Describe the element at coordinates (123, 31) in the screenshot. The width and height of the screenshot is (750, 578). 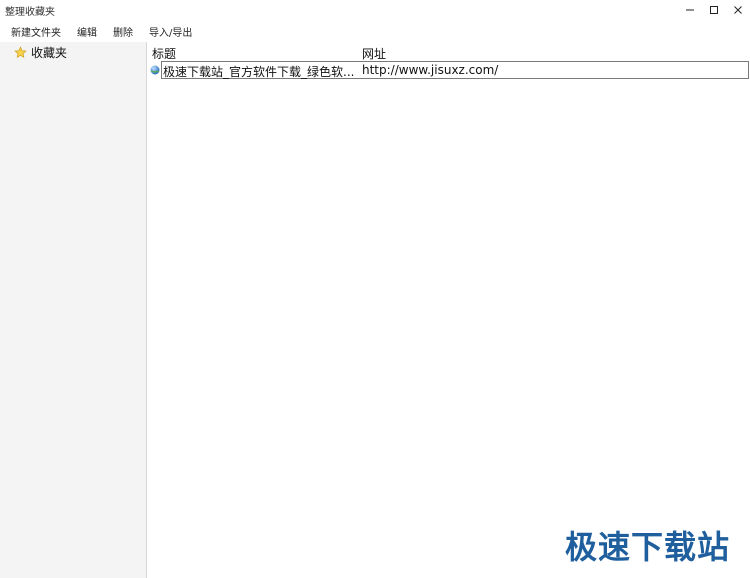
I see `menu-delete: 删除` at that location.